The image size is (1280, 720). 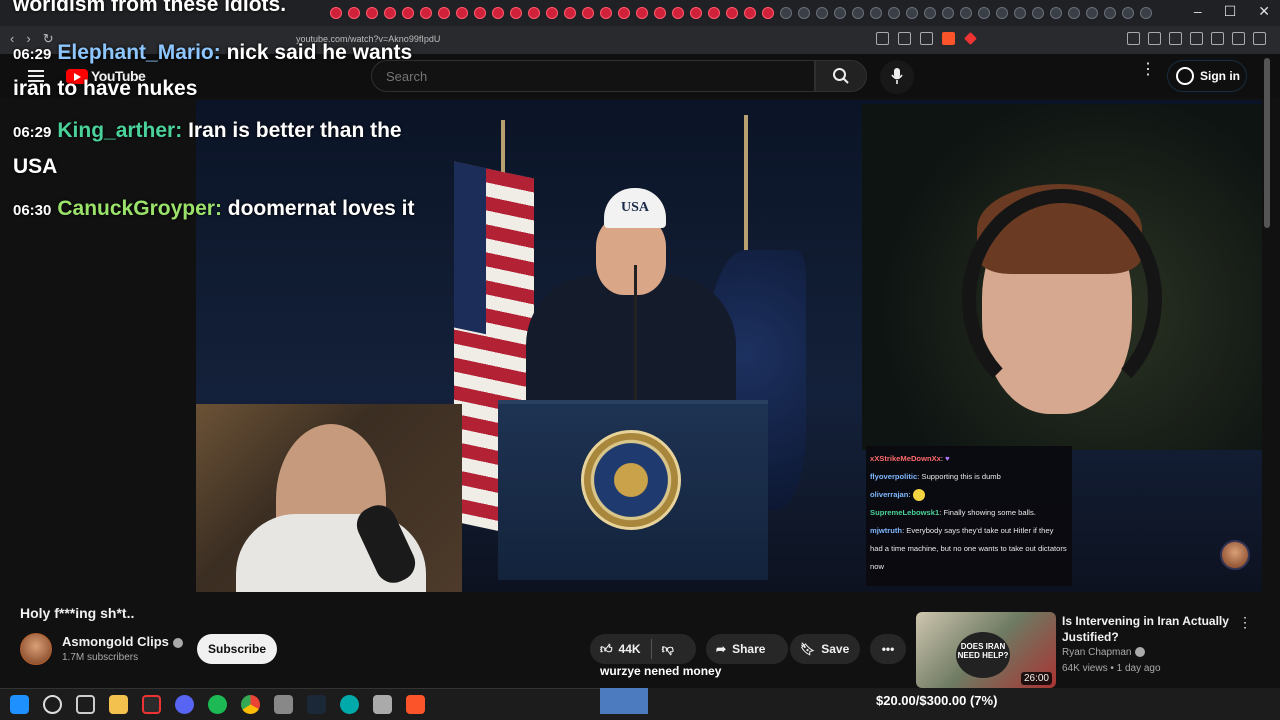 I want to click on share-page-icon, so click(x=926, y=38).